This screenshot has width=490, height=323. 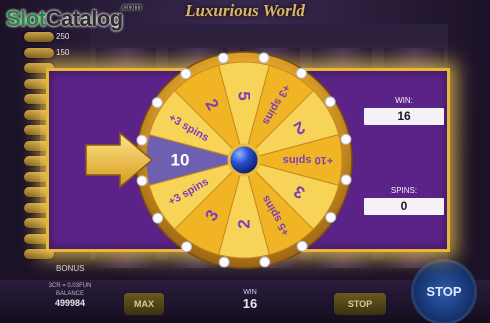 I want to click on wheel-segment-label: 5, so click(x=244, y=95).